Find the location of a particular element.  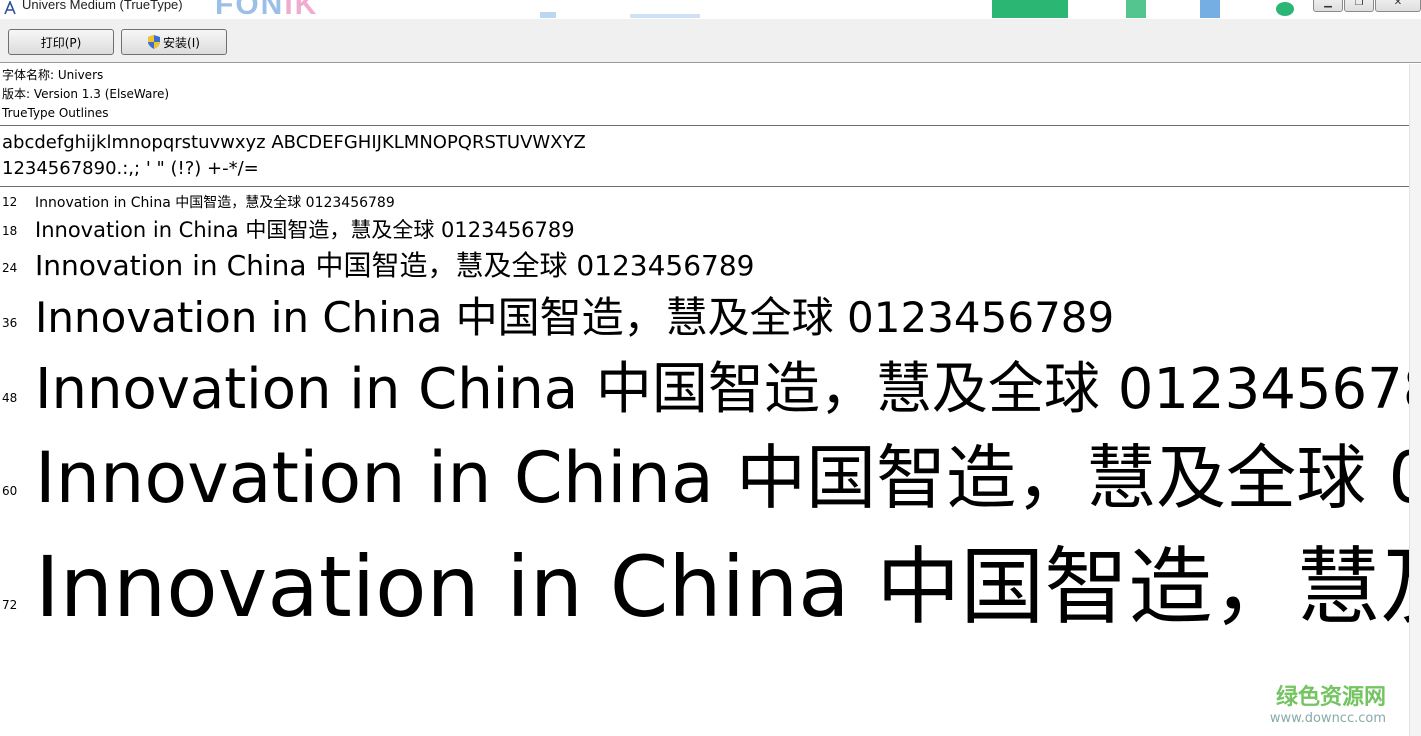

font-name: 字体名称: Univers is located at coordinates (53, 75).